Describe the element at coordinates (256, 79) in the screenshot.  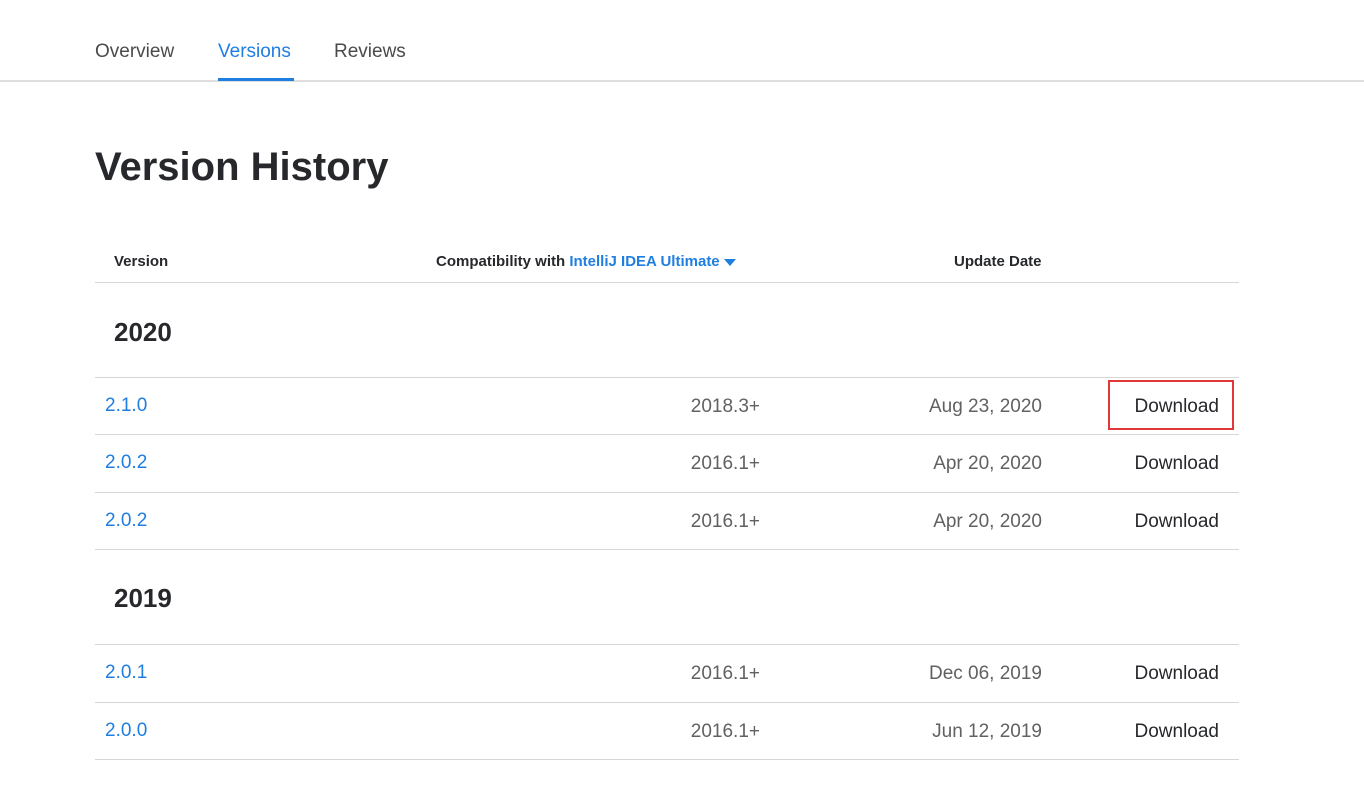
I see `active-tab-indicator` at that location.